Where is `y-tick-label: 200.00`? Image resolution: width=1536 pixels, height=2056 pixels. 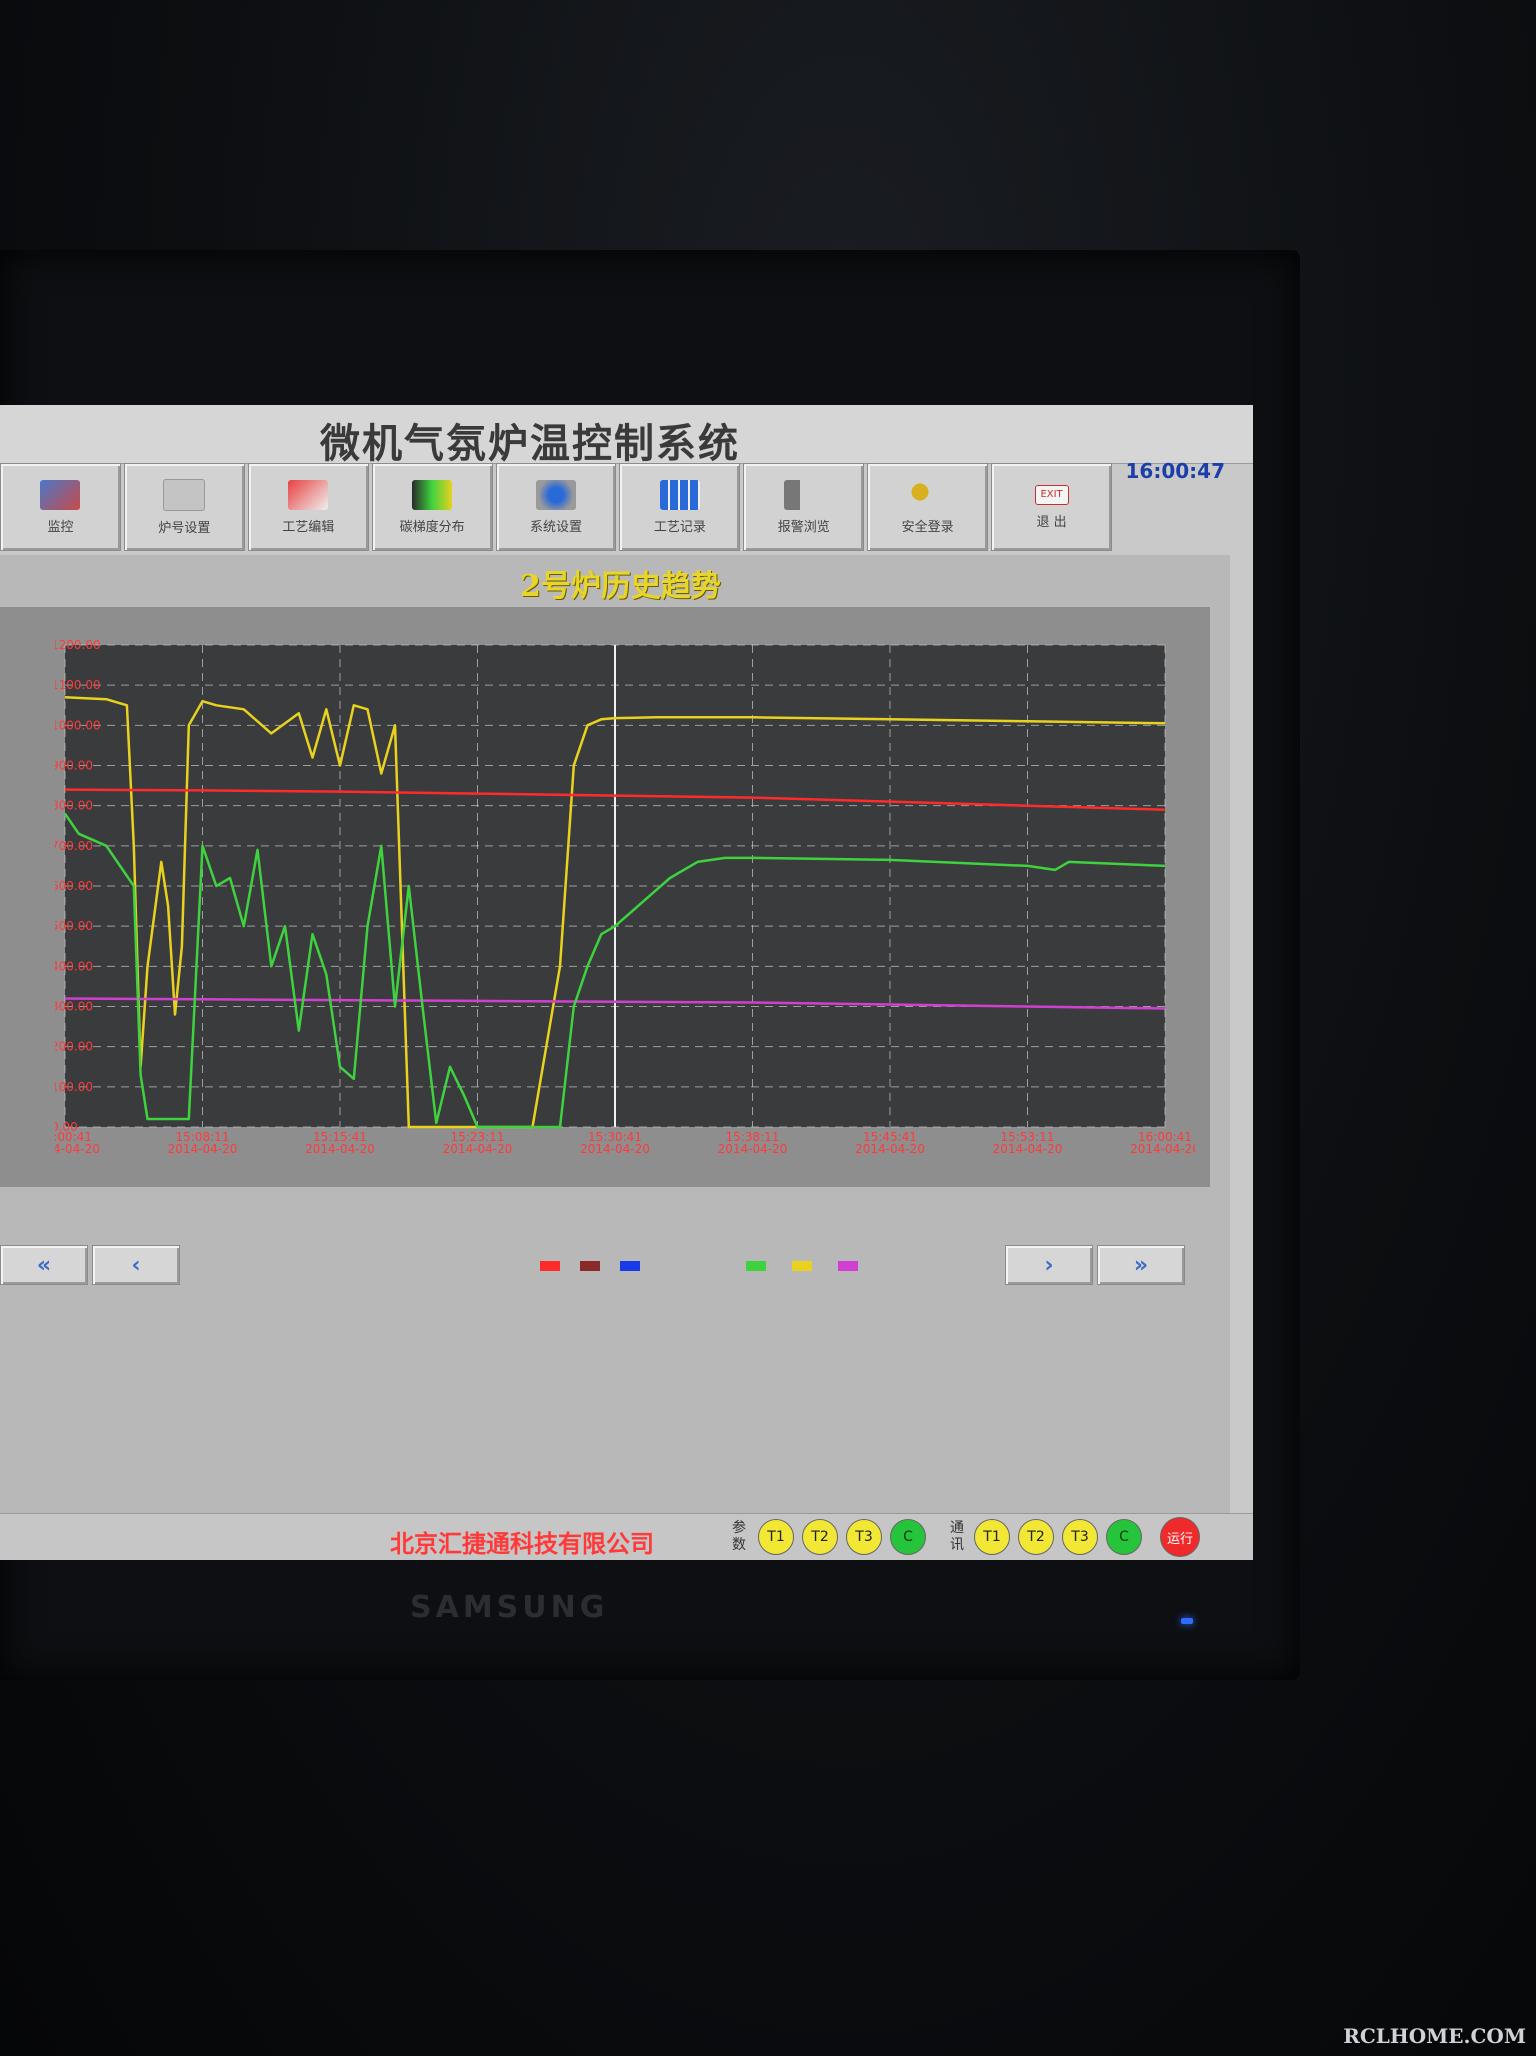
y-tick-label: 200.00 is located at coordinates (74, 1047).